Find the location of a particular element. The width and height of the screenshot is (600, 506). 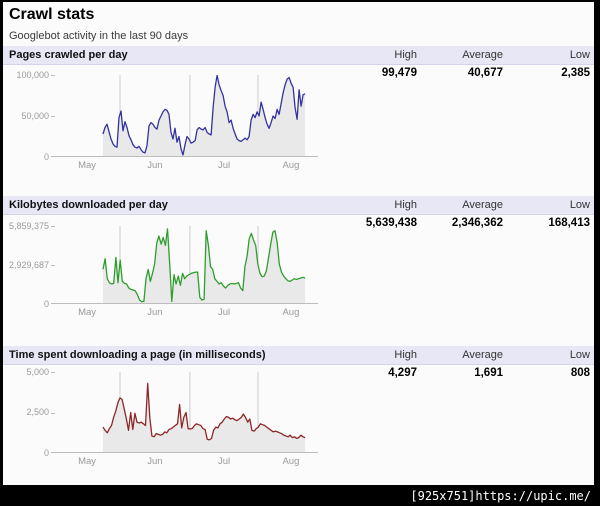

line-chart-pages-crawled is located at coordinates (186, 115).